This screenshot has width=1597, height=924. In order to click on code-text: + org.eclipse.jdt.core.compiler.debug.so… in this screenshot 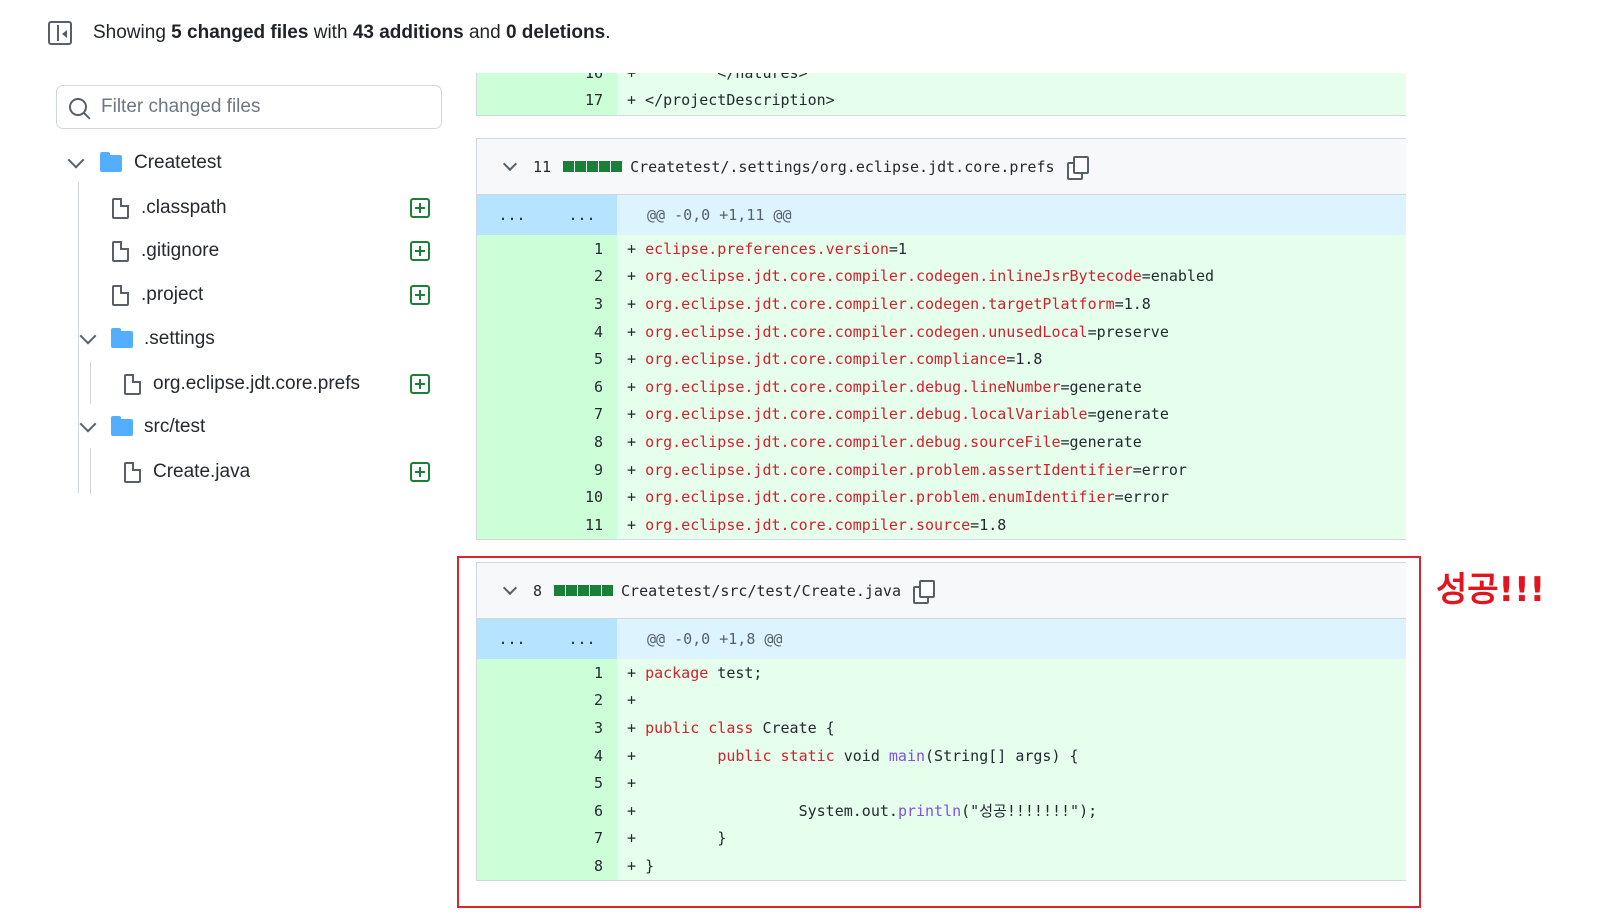, I will do `click(884, 441)`.